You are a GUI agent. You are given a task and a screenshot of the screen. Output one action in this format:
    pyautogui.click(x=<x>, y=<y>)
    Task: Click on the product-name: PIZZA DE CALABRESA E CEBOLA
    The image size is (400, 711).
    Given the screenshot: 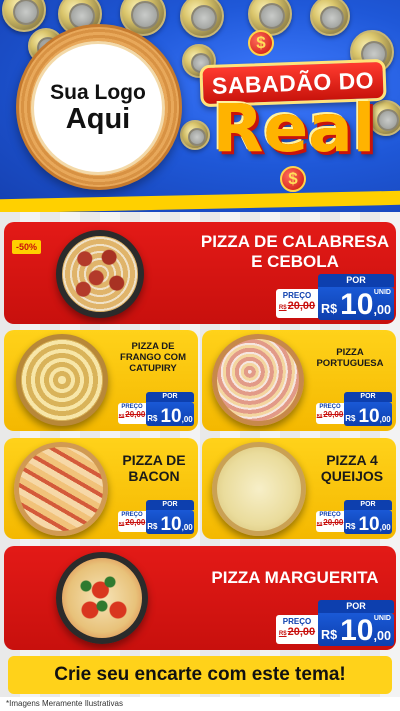 What is the action you would take?
    pyautogui.click(x=295, y=251)
    